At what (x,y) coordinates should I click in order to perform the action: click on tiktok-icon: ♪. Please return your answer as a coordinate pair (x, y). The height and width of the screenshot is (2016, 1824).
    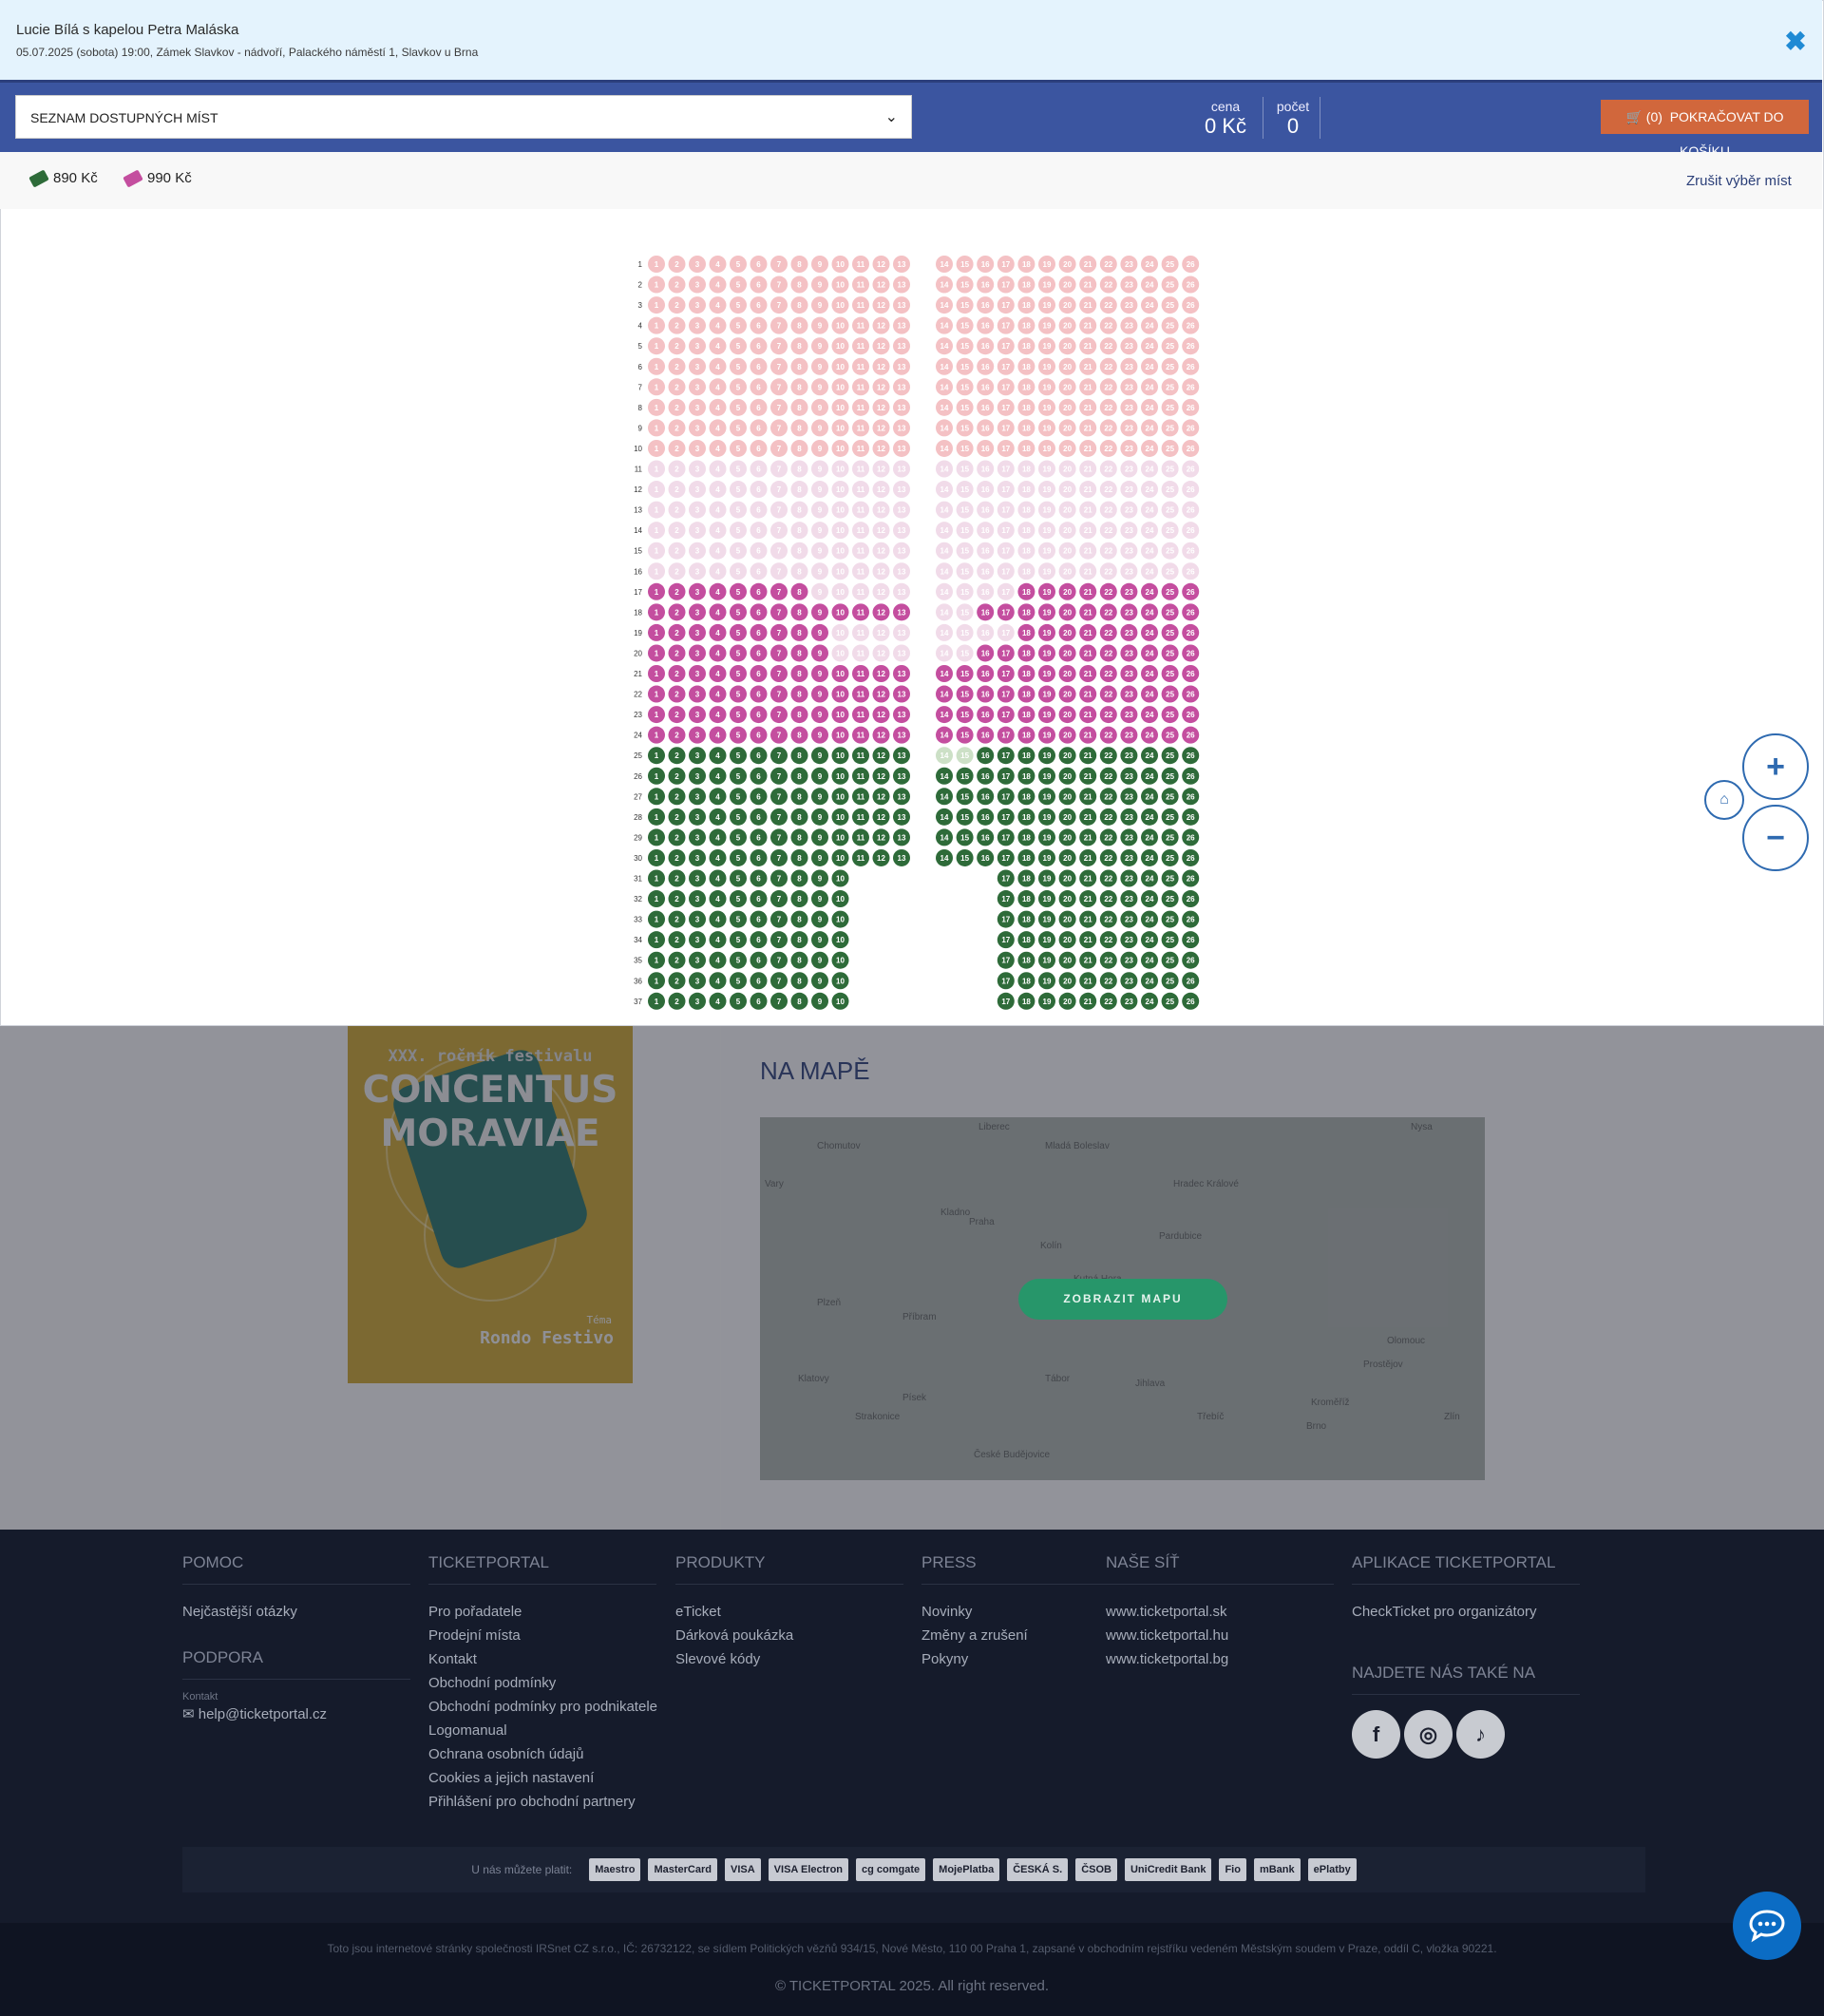
    Looking at the image, I should click on (1480, 1734).